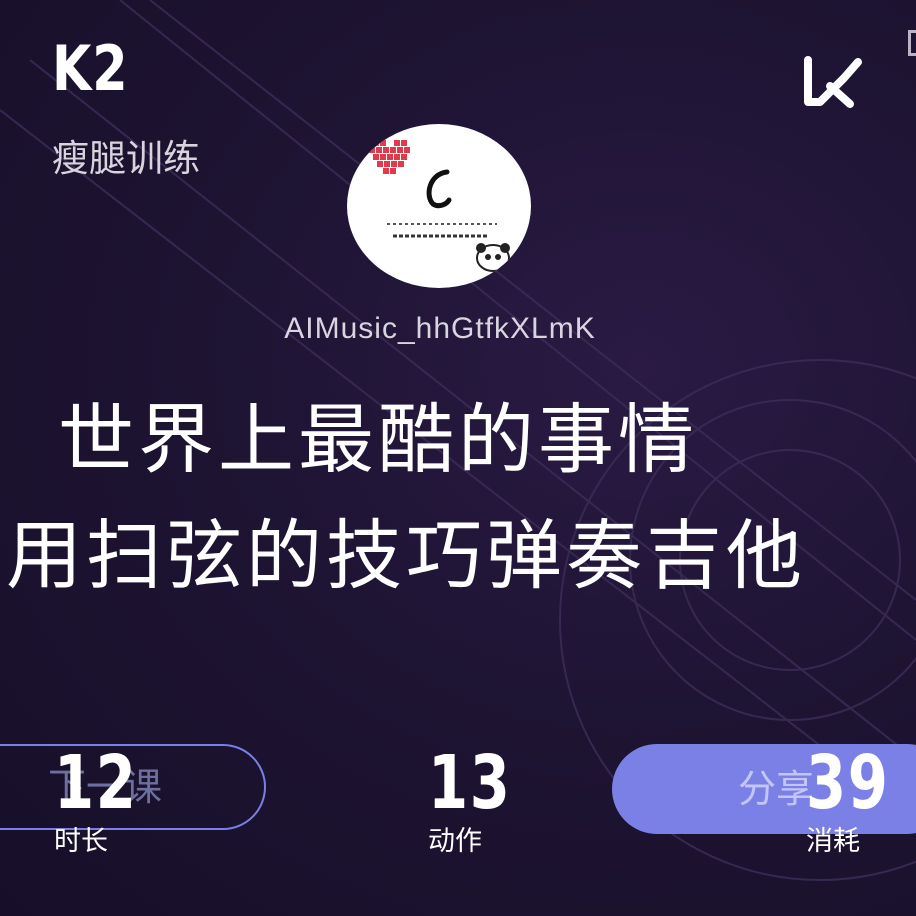 This screenshot has width=916, height=916. What do you see at coordinates (833, 841) in the screenshot?
I see `stat-calories-label: 消耗` at bounding box center [833, 841].